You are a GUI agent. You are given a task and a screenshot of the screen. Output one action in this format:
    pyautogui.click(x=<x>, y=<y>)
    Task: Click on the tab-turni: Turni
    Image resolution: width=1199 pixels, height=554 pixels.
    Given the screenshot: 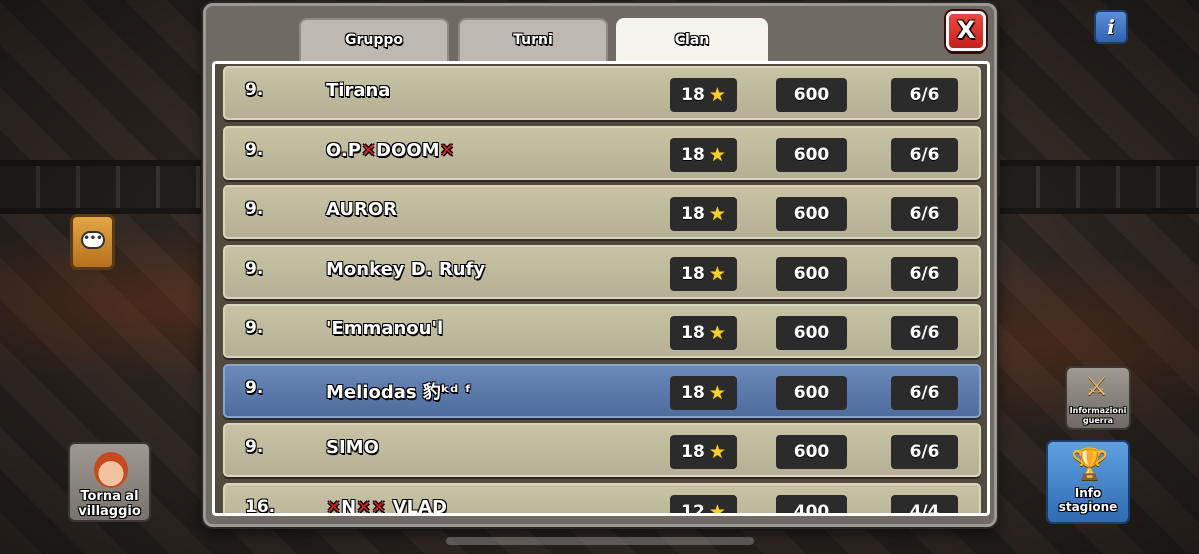 What is the action you would take?
    pyautogui.click(x=533, y=42)
    